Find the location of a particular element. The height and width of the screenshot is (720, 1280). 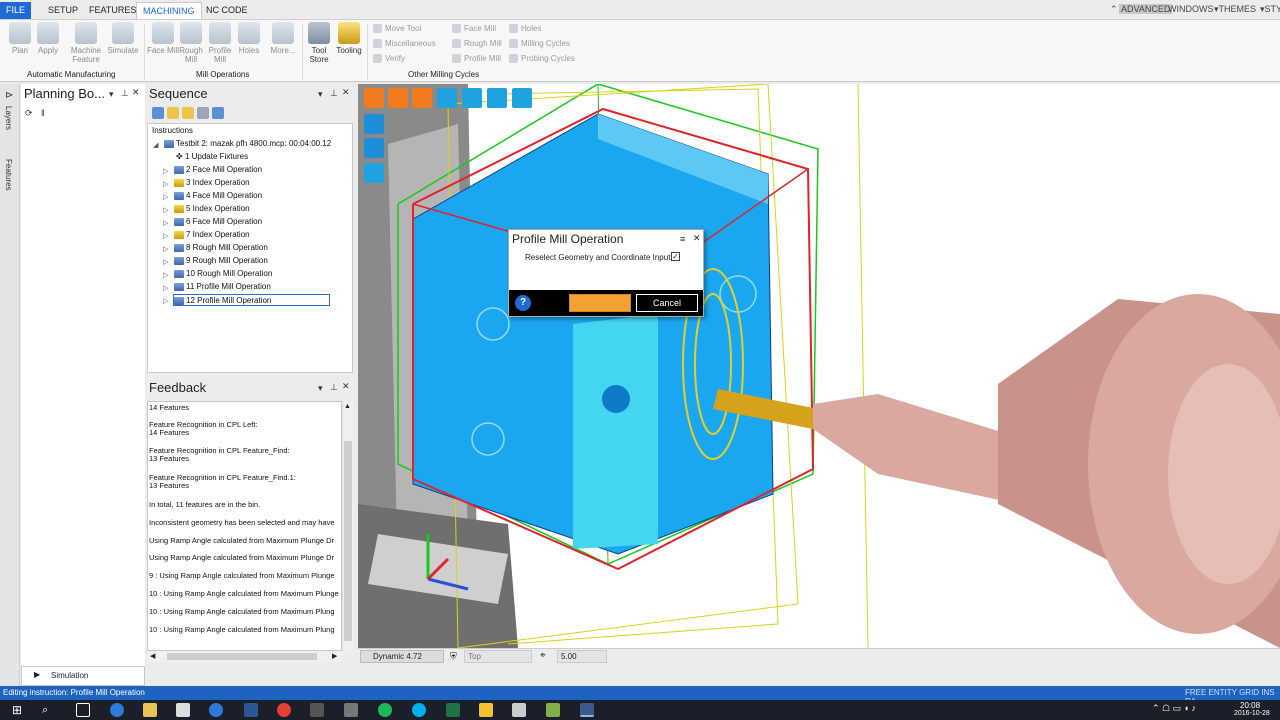

folder-icon is located at coordinates (173, 113).